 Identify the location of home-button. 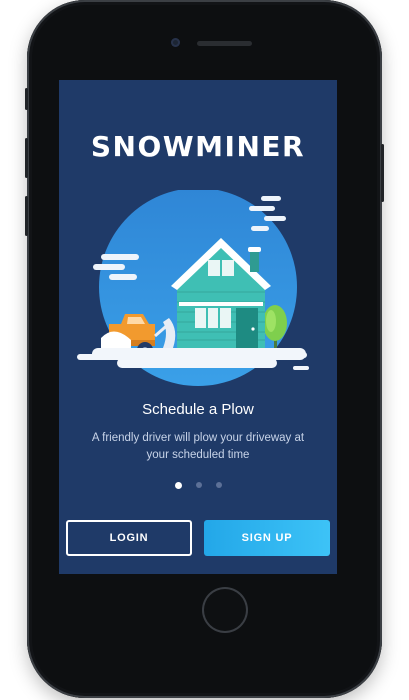
(225, 610).